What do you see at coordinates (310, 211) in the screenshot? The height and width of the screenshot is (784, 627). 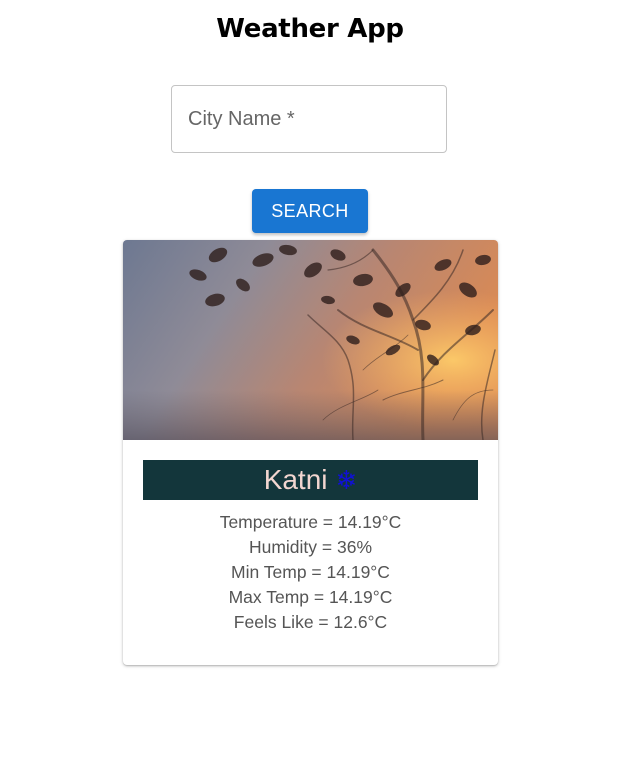 I see `search-button: SEARCH` at bounding box center [310, 211].